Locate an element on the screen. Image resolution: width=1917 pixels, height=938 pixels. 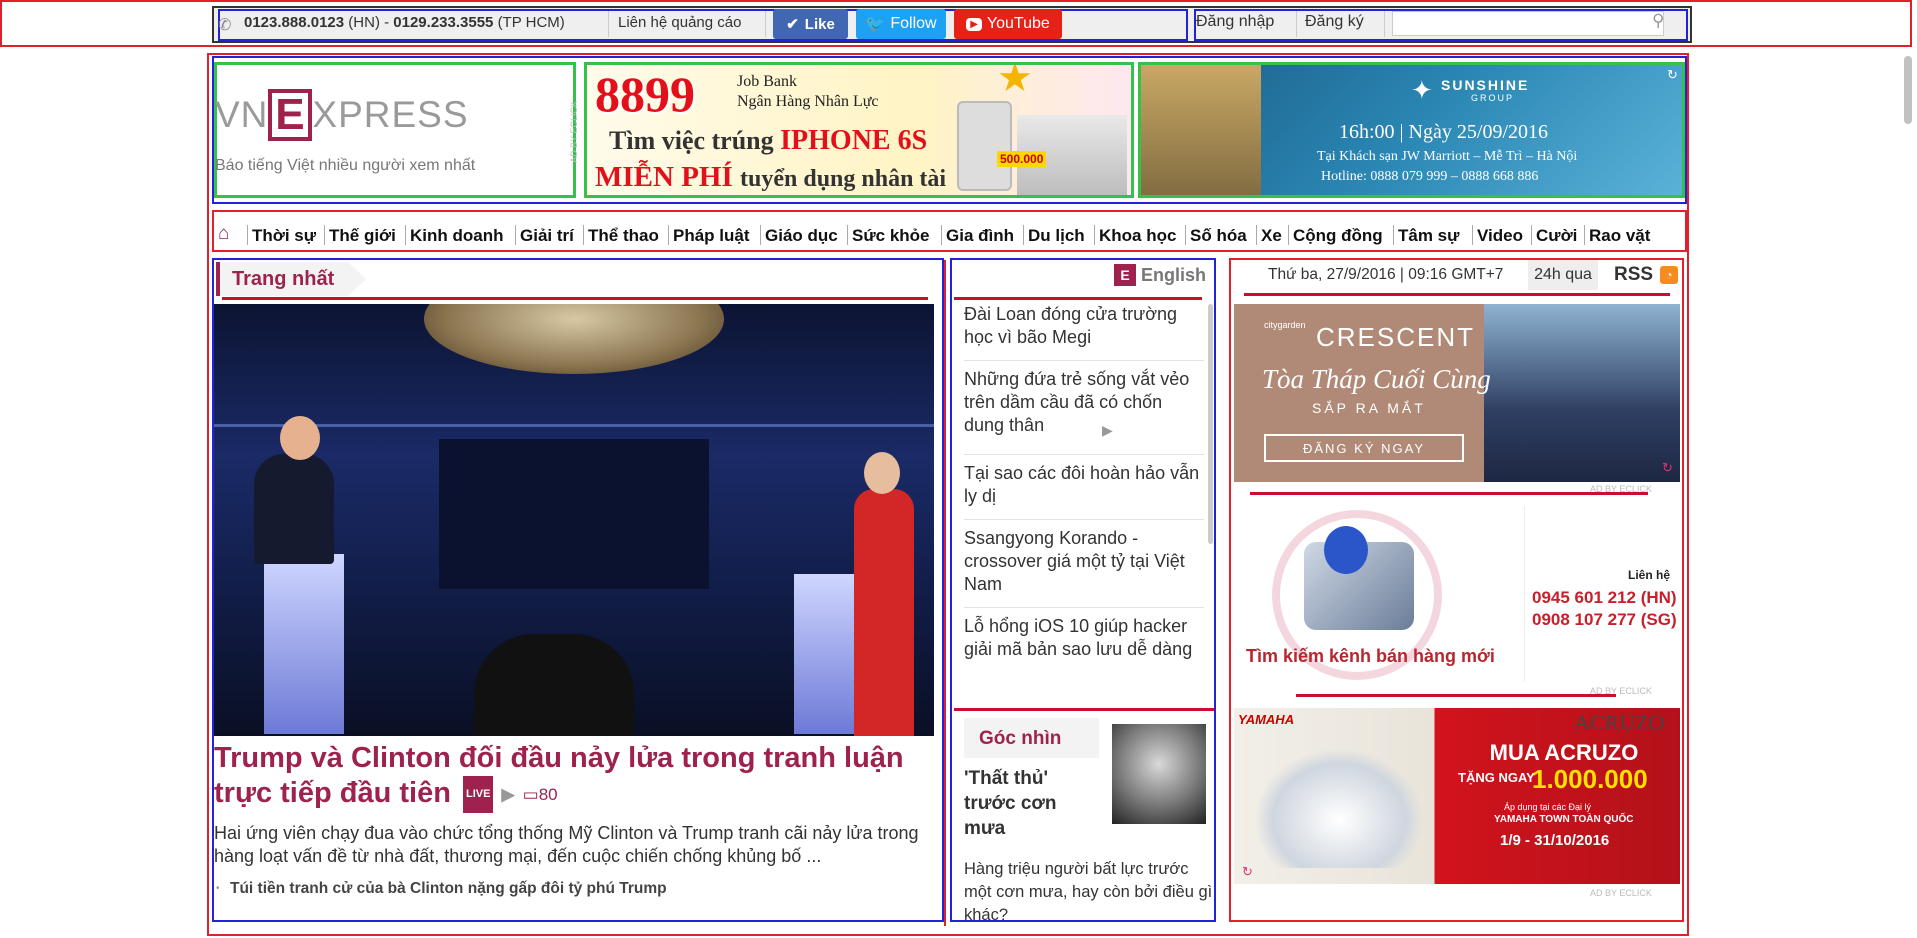
author-photo is located at coordinates (1159, 774).